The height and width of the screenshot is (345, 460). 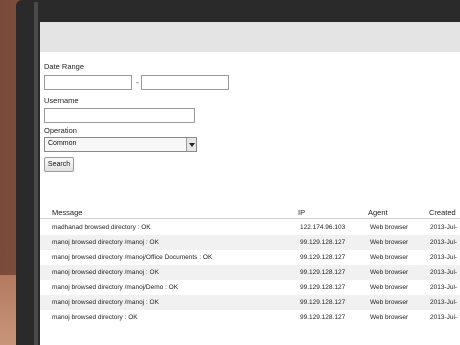 I want to click on operation-selected-value: Common, so click(x=62, y=143).